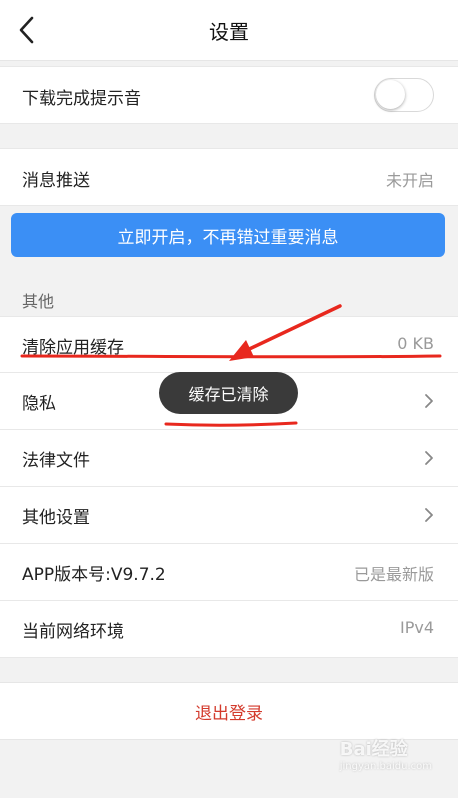 This screenshot has height=798, width=458. Describe the element at coordinates (228, 393) in the screenshot. I see `toast-message: 缓存已清除` at that location.